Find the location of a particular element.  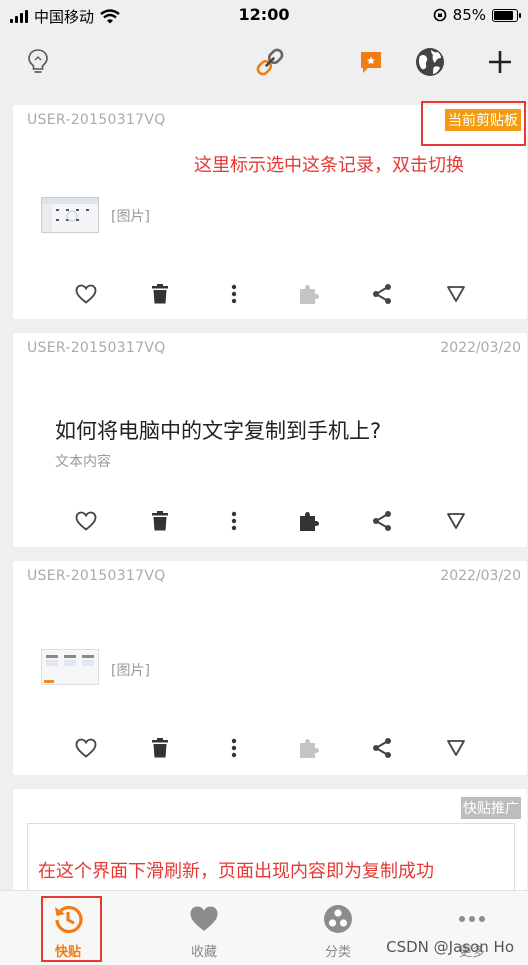

watermark: CSDN @Jason Ho is located at coordinates (450, 947).